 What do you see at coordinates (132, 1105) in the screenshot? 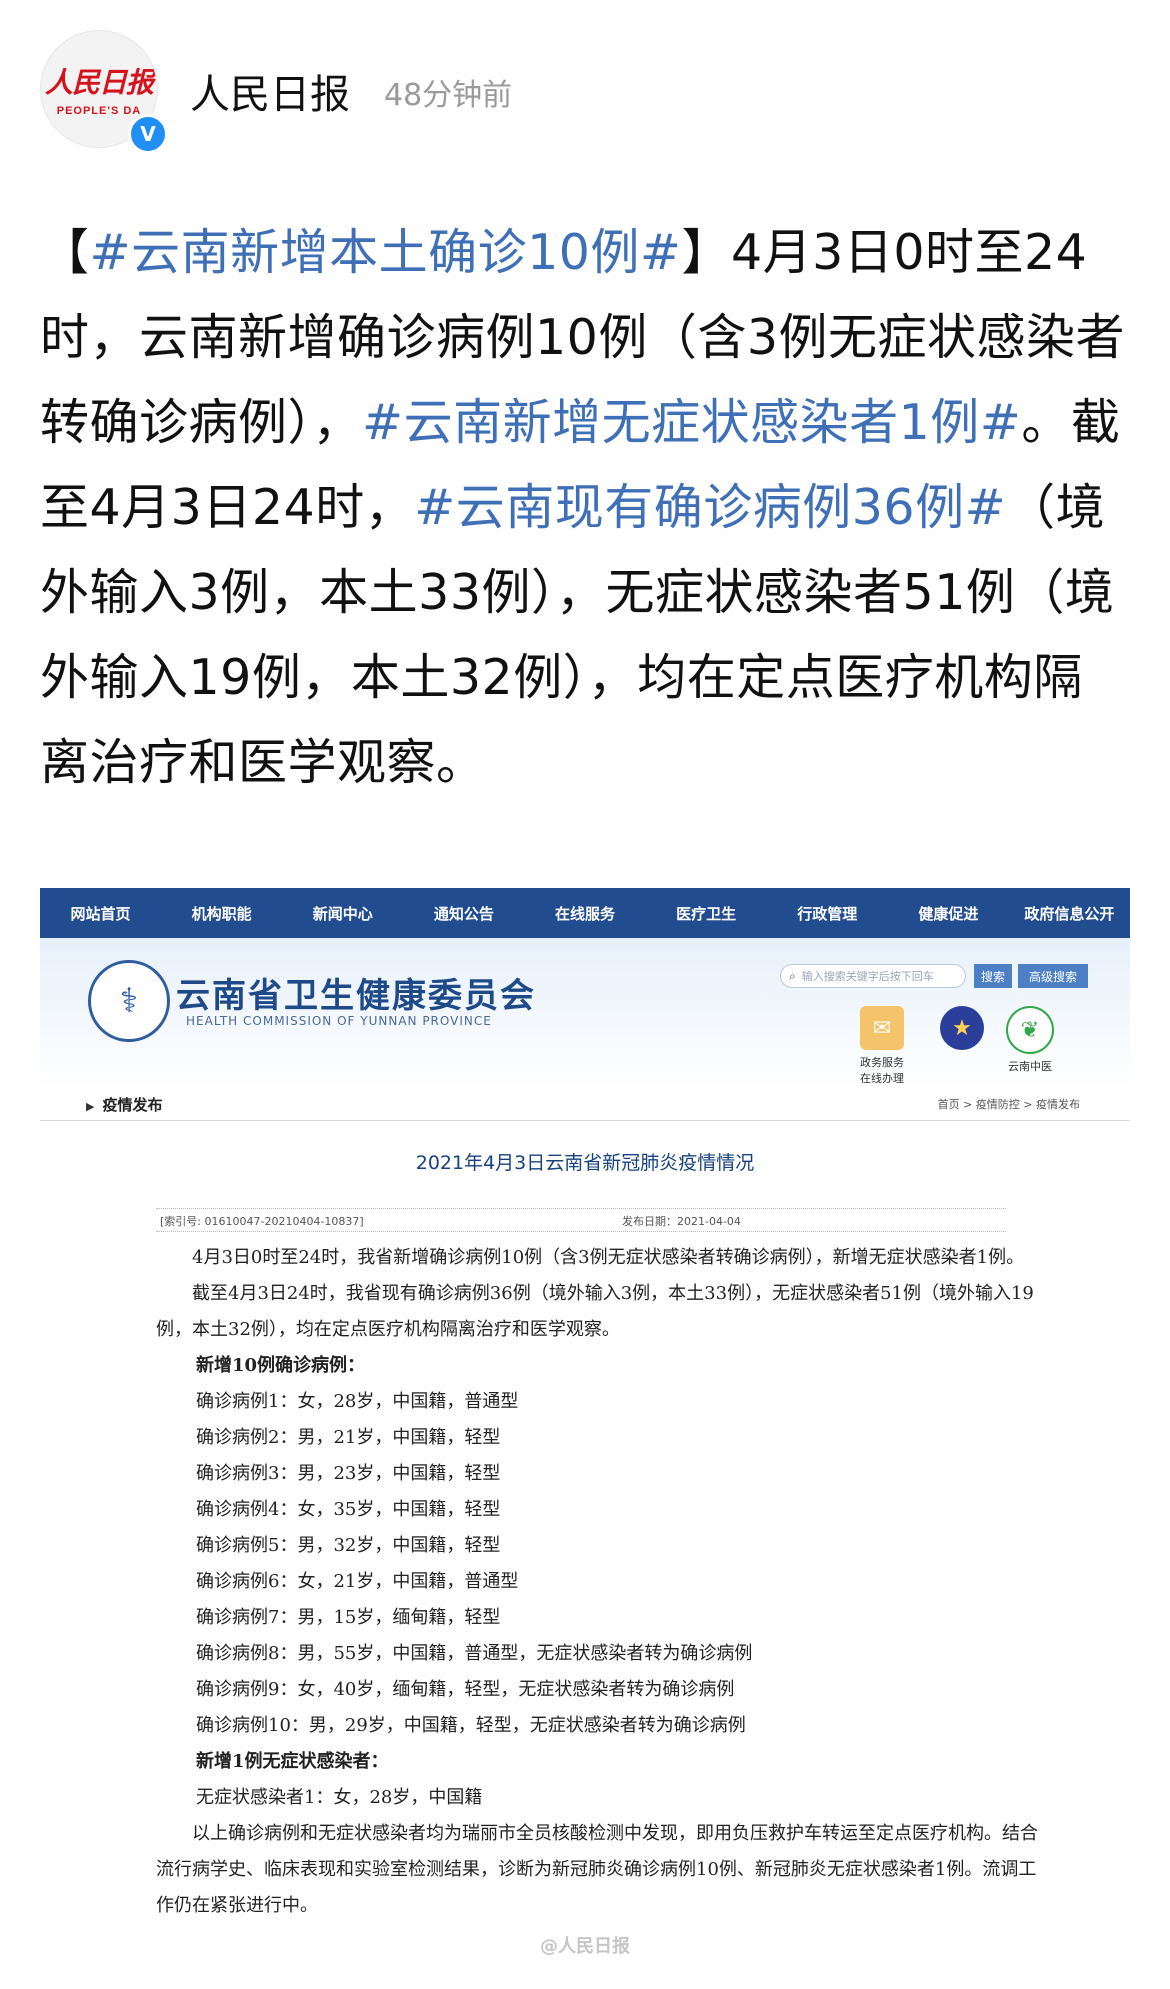
I see `section-label: 疫情发布` at bounding box center [132, 1105].